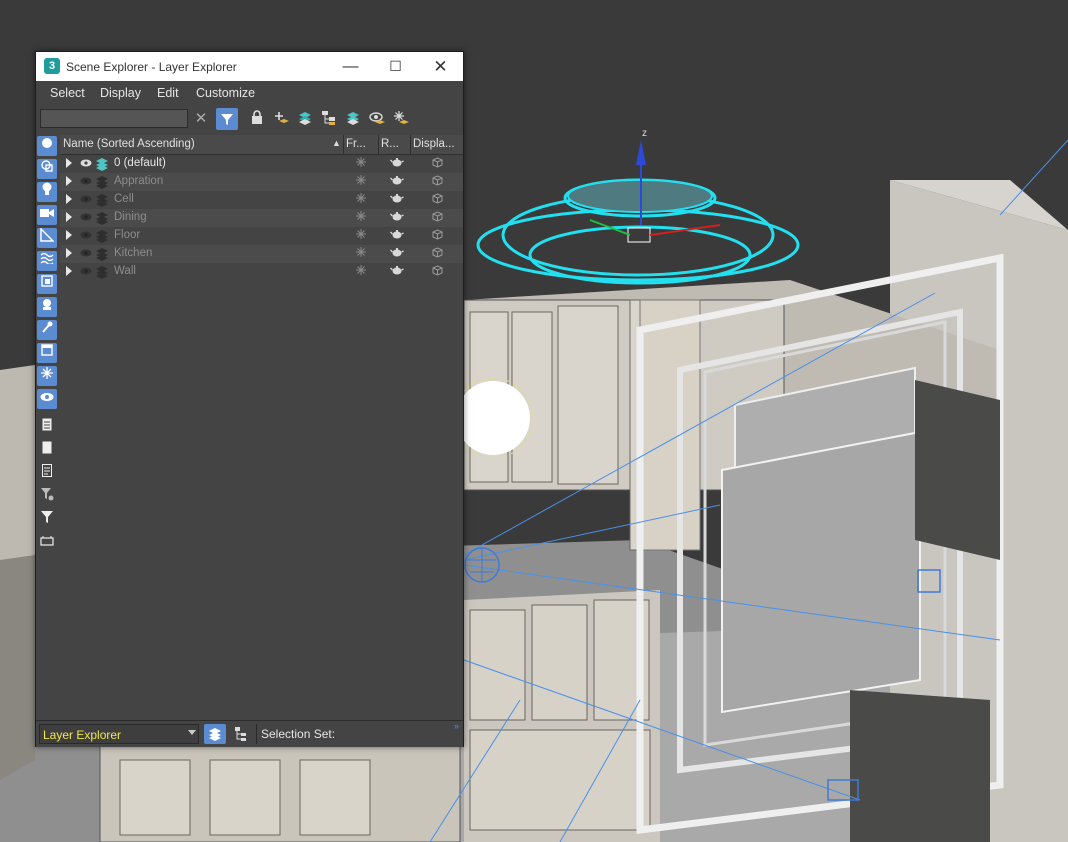  Describe the element at coordinates (138, 181) in the screenshot. I see `layer-name: Appration` at that location.